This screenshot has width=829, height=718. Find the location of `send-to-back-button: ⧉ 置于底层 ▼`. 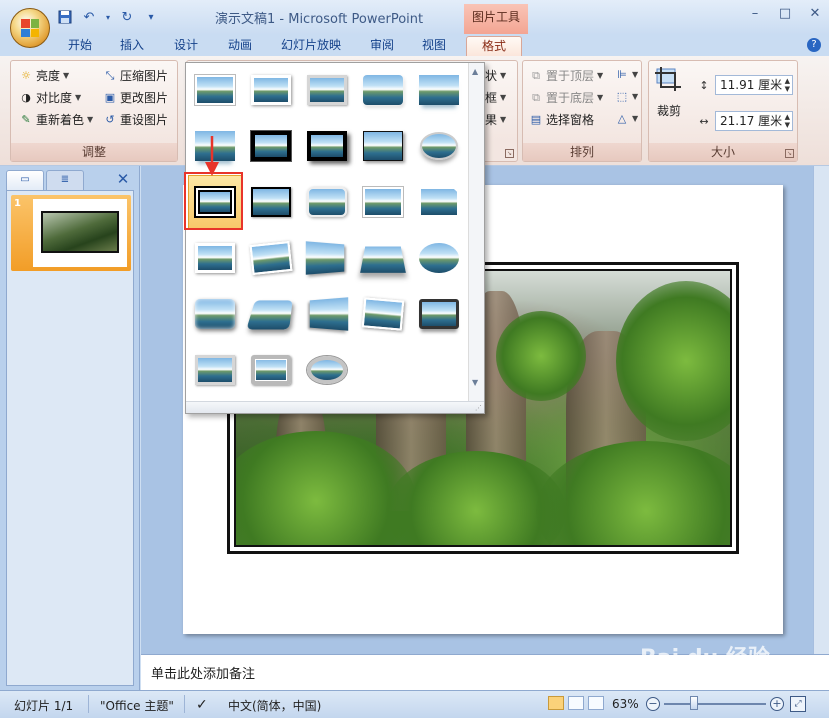

send-to-back-button: ⧉ 置于底层 ▼ is located at coordinates (566, 97).